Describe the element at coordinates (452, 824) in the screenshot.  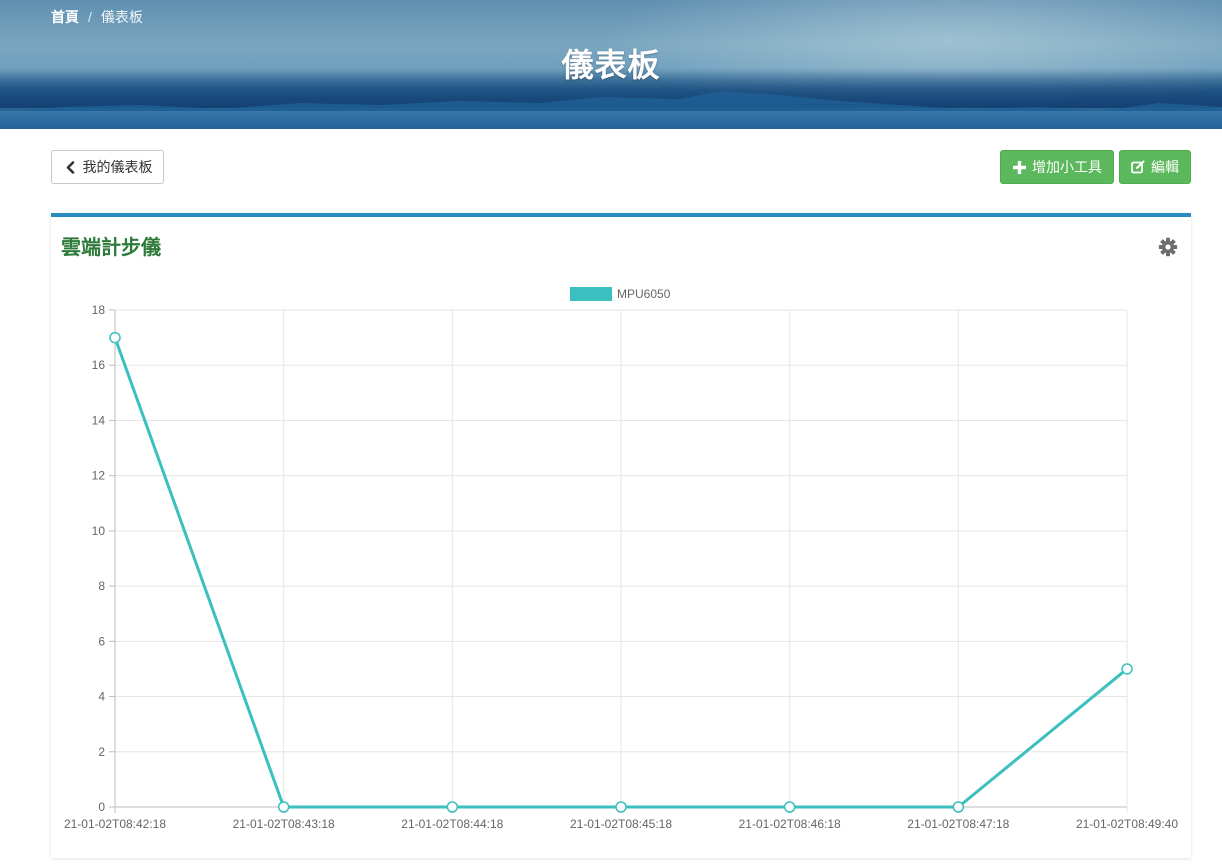
I see `x-tick-label: 21-01-02T08:44:18` at that location.